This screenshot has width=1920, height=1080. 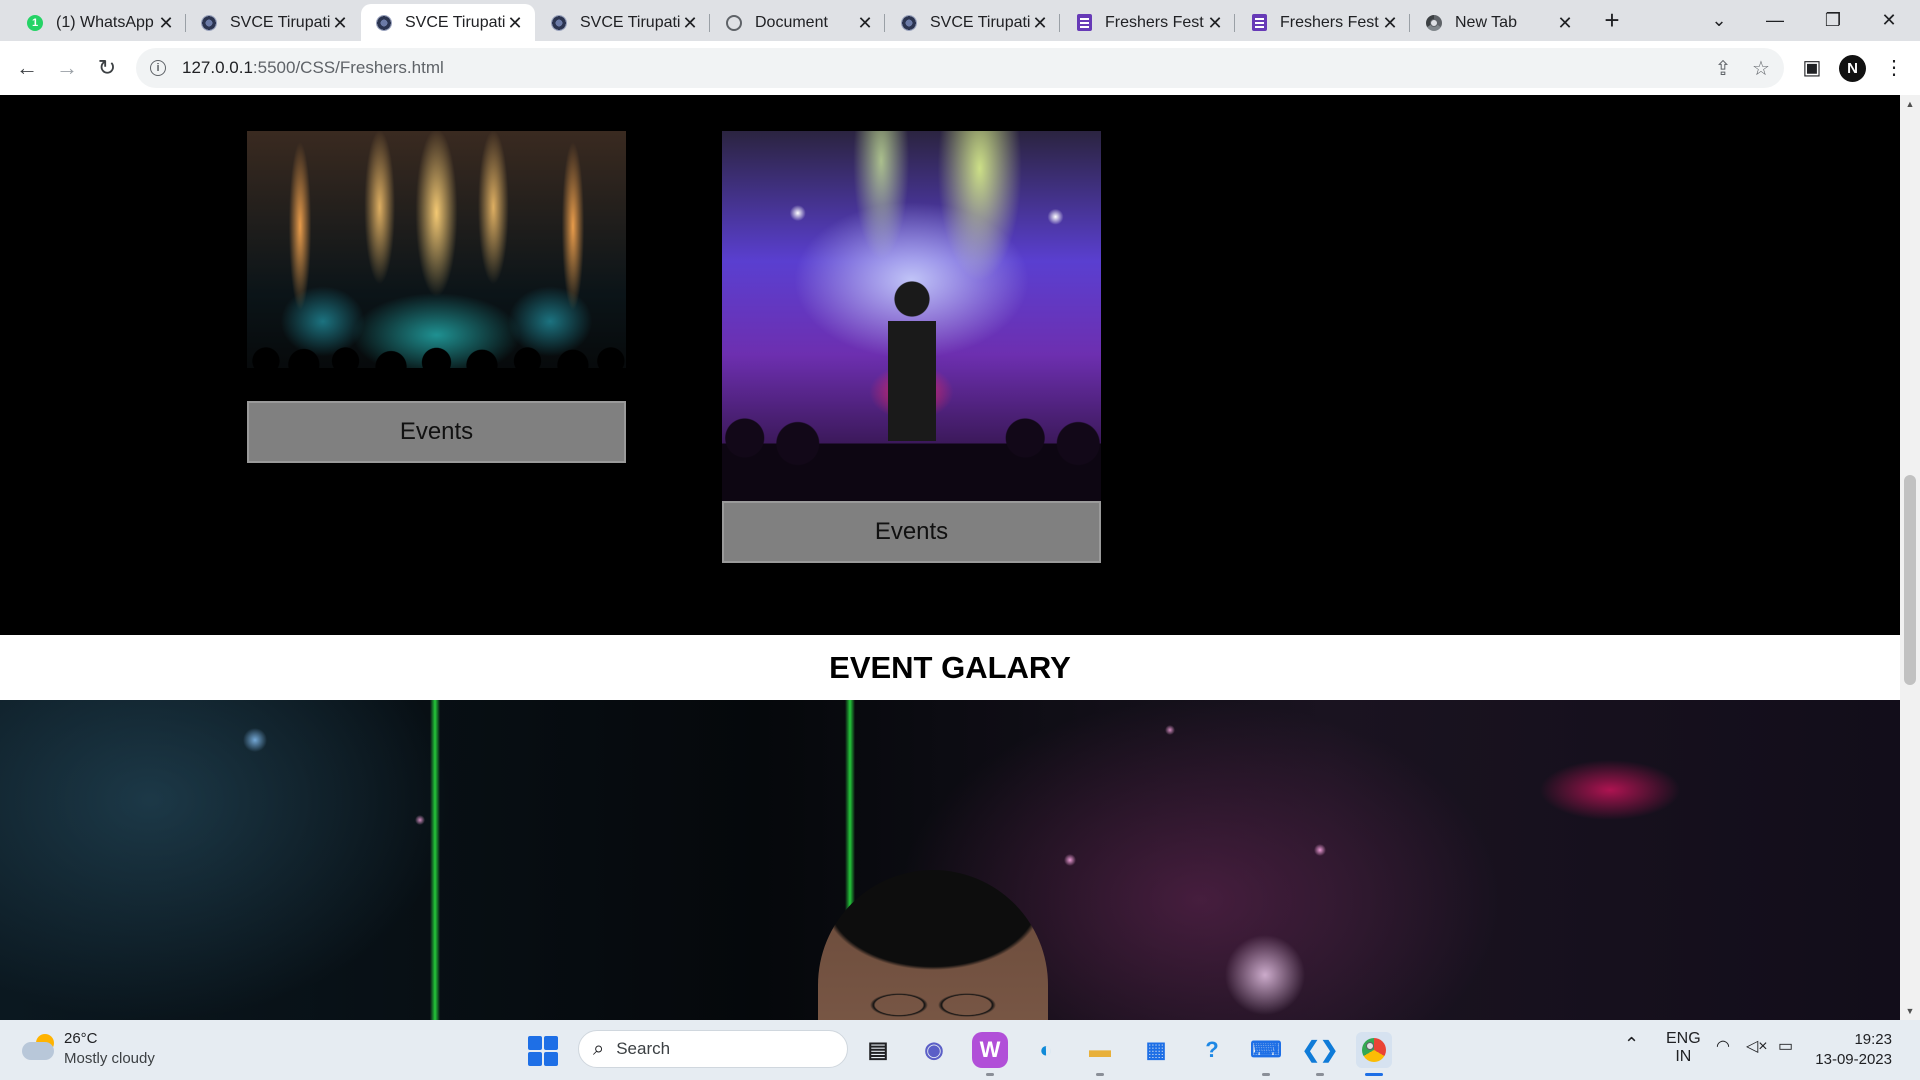 What do you see at coordinates (1852, 68) in the screenshot?
I see `profile-avatar: N` at bounding box center [1852, 68].